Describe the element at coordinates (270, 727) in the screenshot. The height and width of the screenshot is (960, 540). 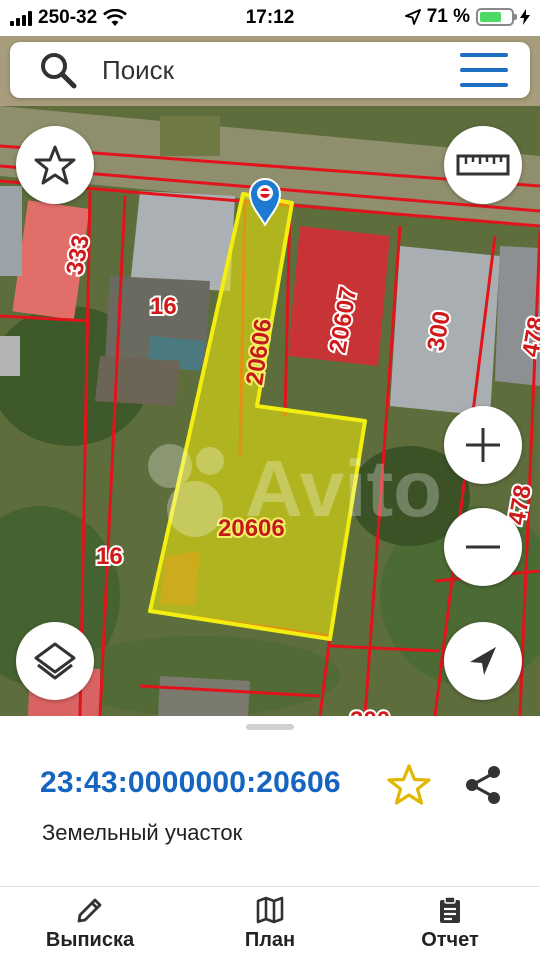
I see `sheet-handle` at that location.